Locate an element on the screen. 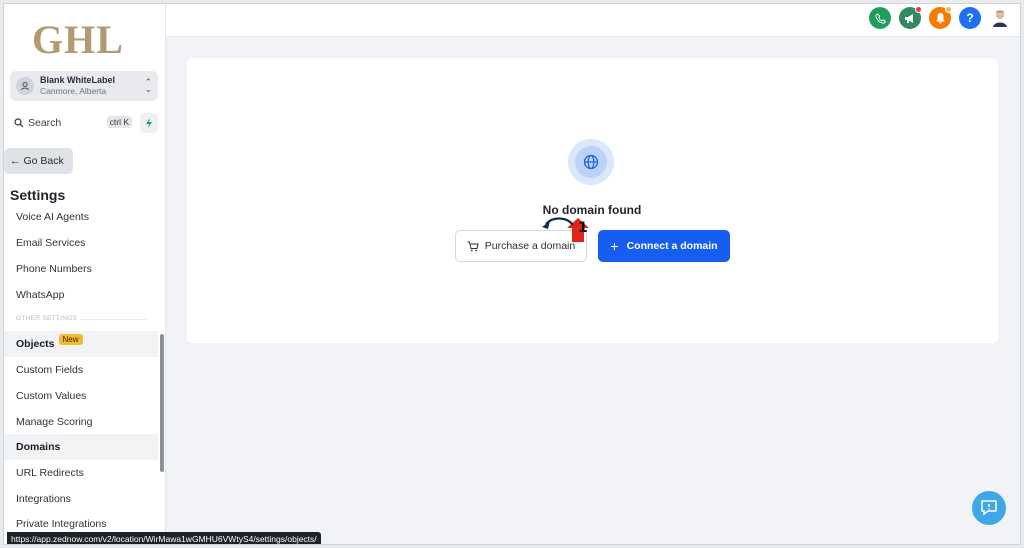 The image size is (1024, 548). chat-icon is located at coordinates (989, 508).